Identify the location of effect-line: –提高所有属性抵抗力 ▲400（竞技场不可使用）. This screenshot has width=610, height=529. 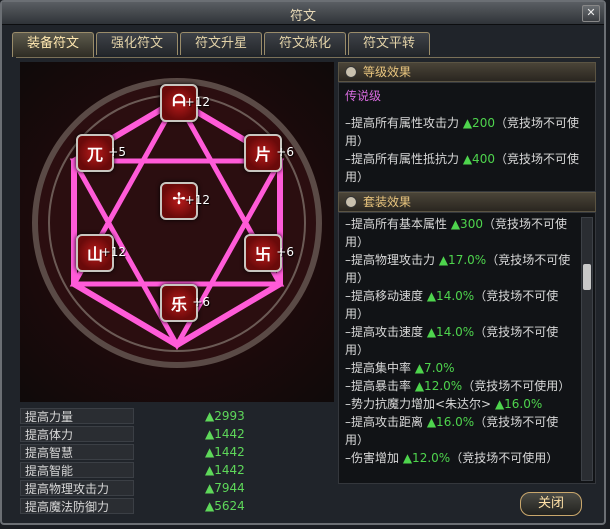
(462, 168).